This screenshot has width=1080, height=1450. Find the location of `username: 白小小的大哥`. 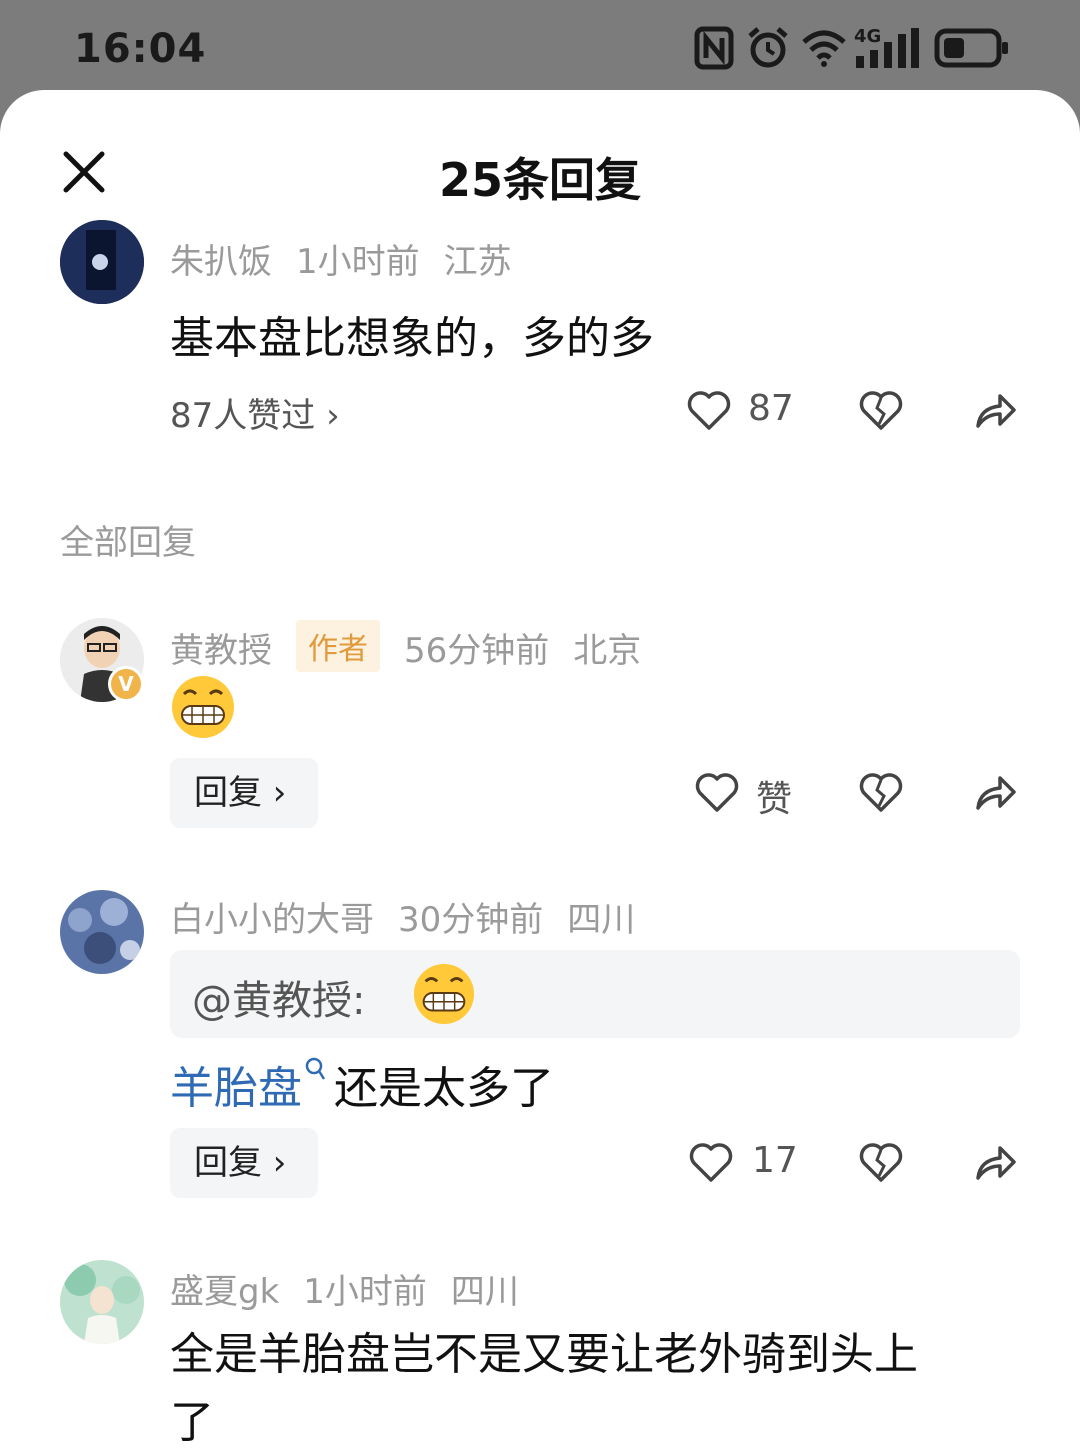

username: 白小小的大哥 is located at coordinates (272, 920).